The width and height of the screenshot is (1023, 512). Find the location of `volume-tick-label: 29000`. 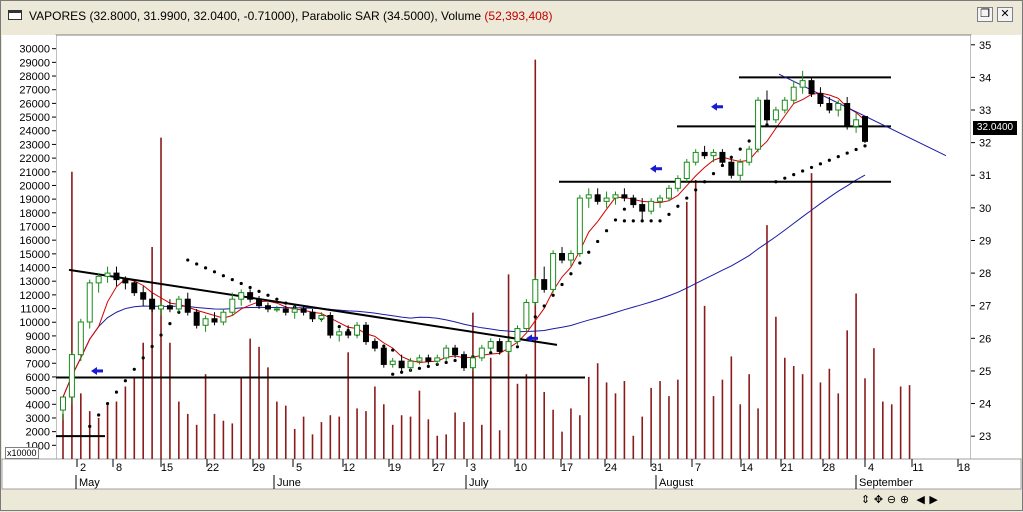

volume-tick-label: 29000 is located at coordinates (34, 63).